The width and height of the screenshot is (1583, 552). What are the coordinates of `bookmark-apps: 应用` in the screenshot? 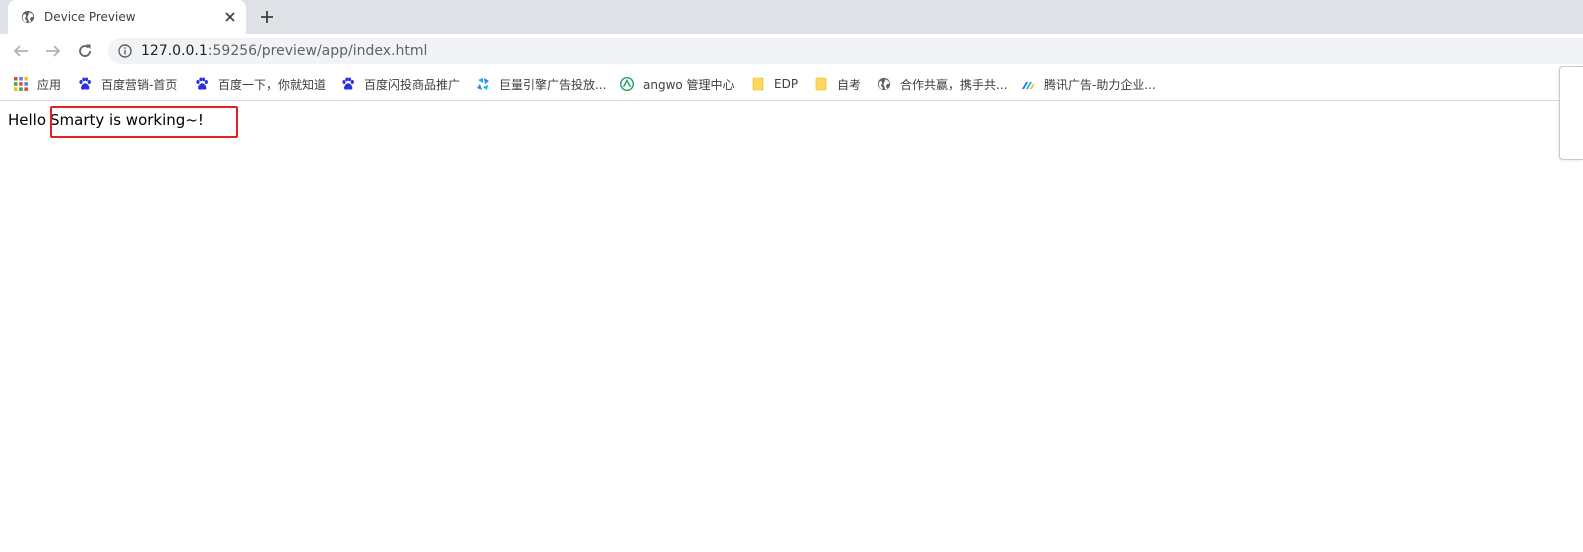 It's located at (37, 84).